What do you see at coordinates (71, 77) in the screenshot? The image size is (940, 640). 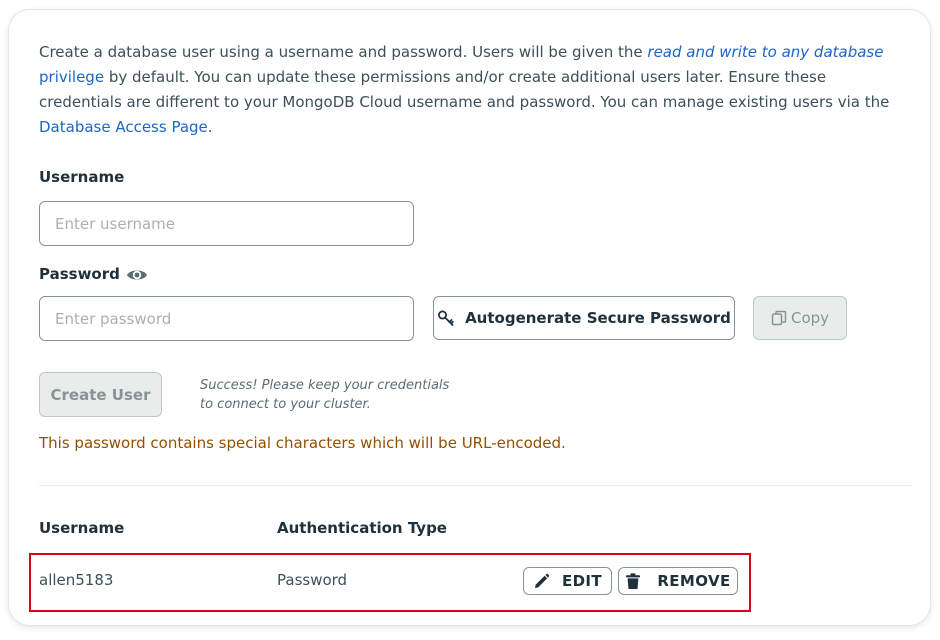 I see `privilege-link-text: privilege` at bounding box center [71, 77].